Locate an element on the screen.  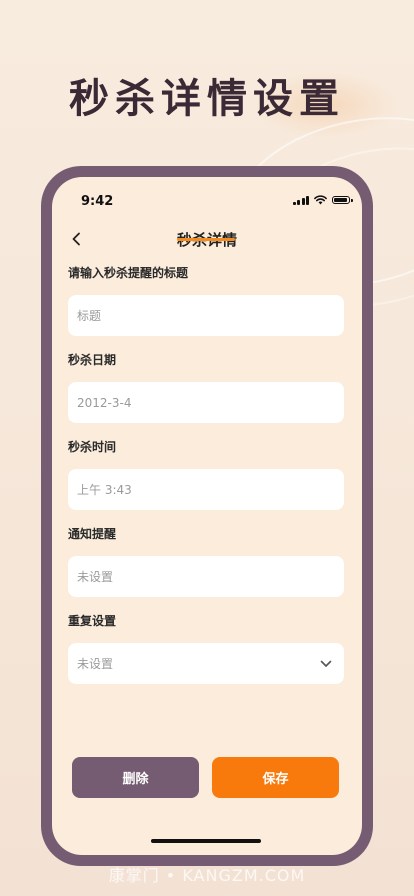
date-picker: 2012-3-4 is located at coordinates (206, 402).